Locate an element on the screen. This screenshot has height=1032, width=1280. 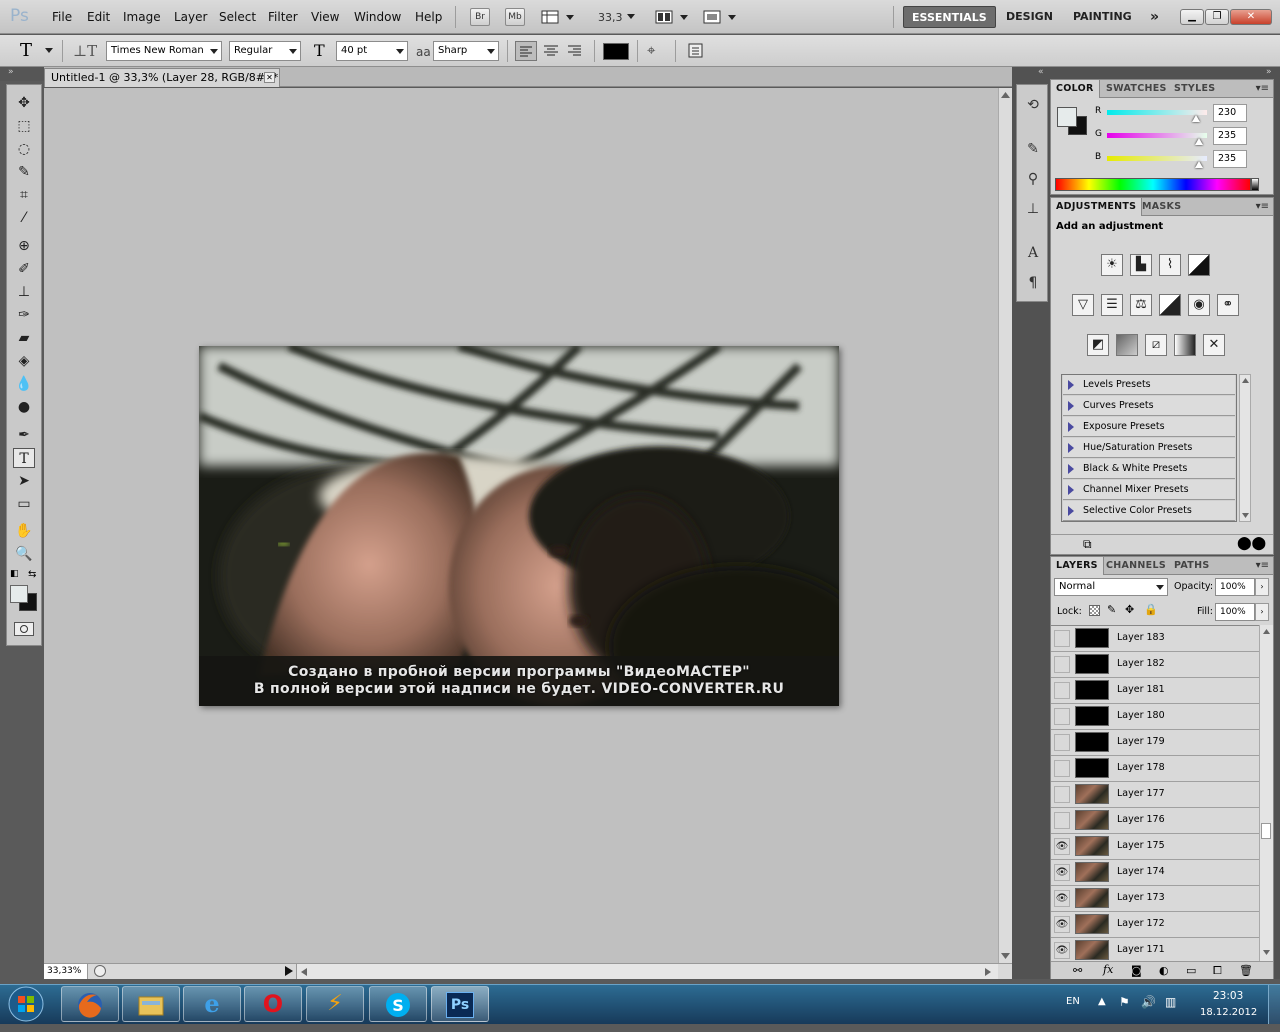
color-spectrum-bar is located at coordinates (1153, 184).